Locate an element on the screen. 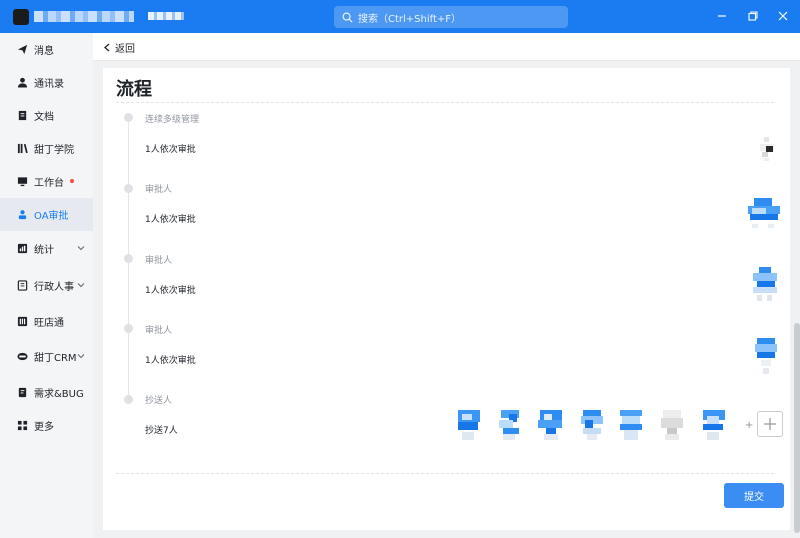  back-button: 返回 is located at coordinates (119, 47).